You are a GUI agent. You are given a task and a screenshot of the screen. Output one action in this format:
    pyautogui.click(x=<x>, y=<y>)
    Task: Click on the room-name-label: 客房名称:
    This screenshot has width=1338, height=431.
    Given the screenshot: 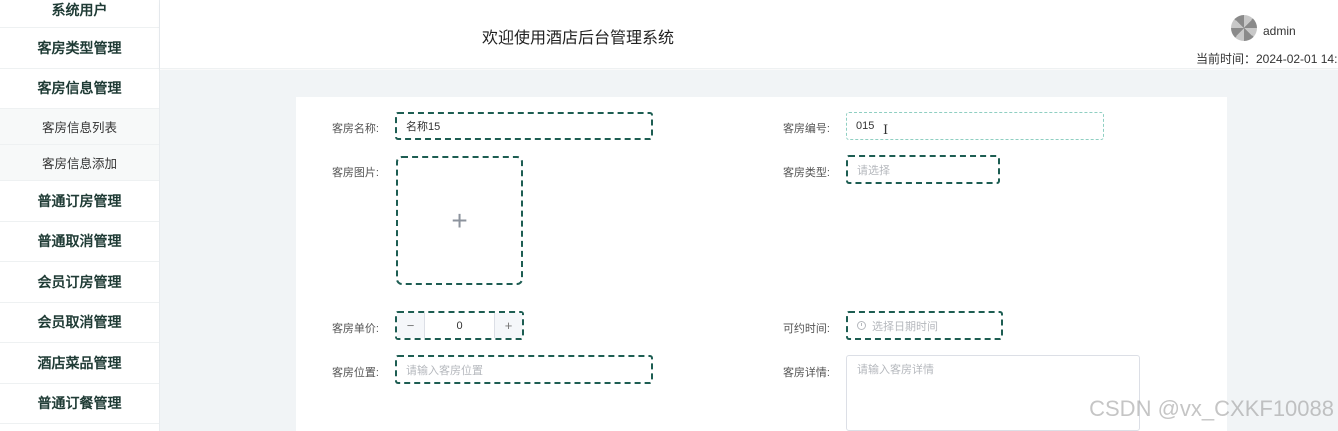 What is the action you would take?
    pyautogui.click(x=355, y=129)
    